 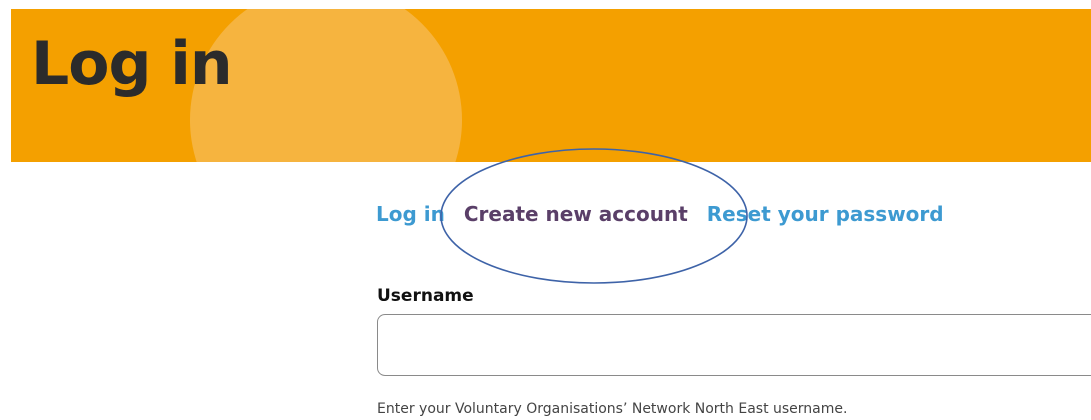 I want to click on username-label: Username, so click(x=425, y=296).